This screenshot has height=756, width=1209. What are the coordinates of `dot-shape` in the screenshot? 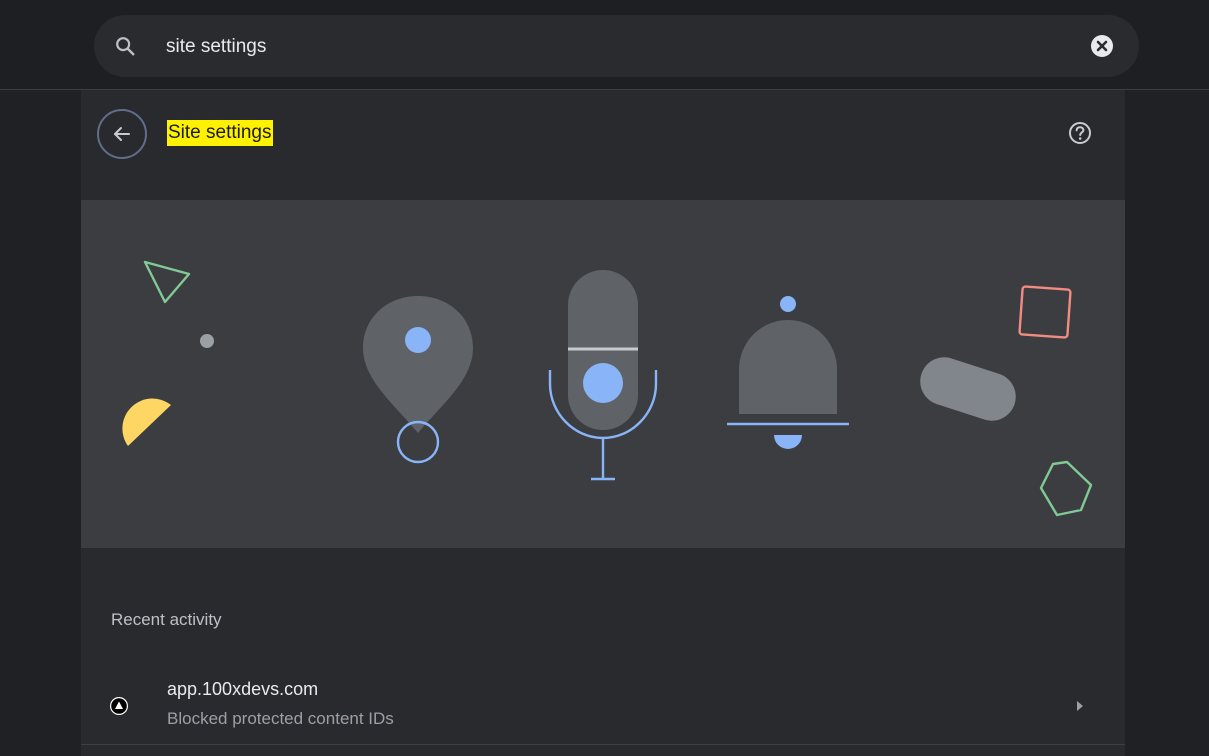 It's located at (207, 341).